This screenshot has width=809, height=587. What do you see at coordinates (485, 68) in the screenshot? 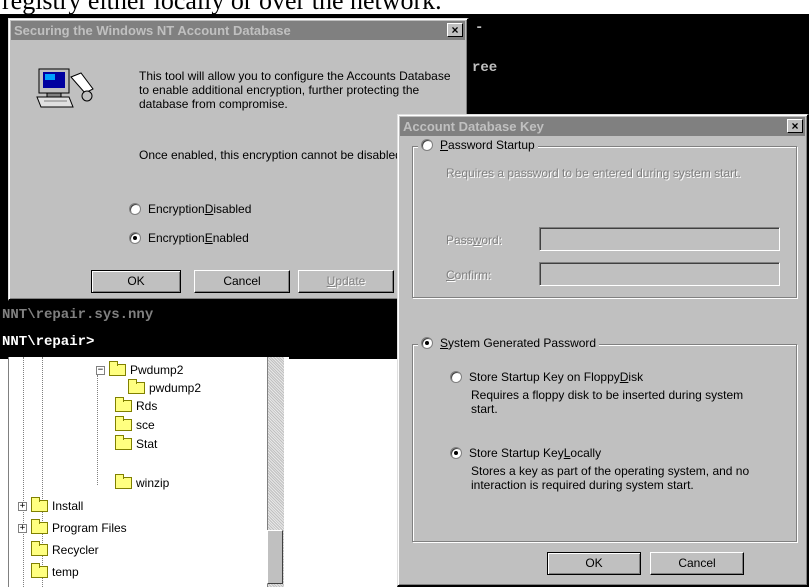
I see `console-line: ree` at bounding box center [485, 68].